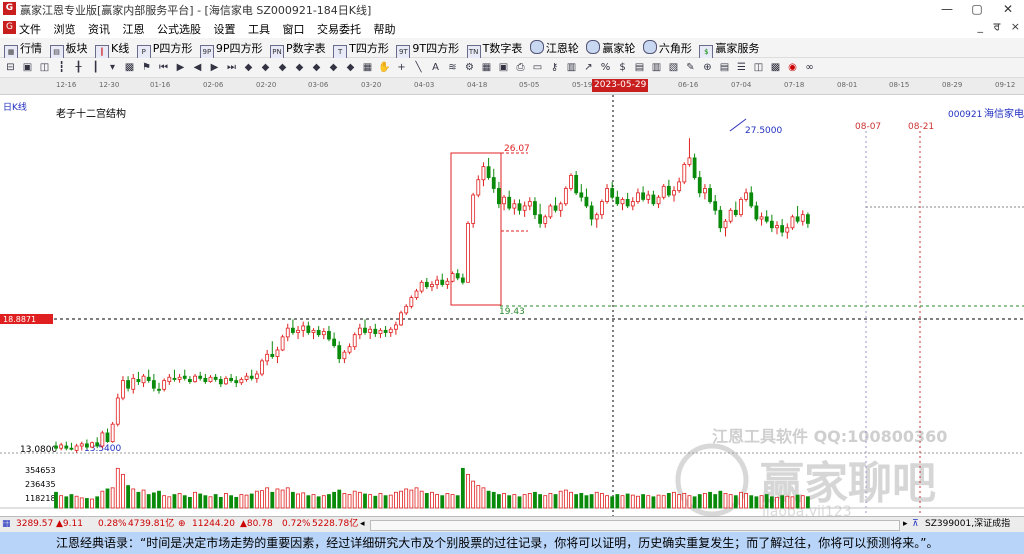 This screenshot has width=1024, height=554. What do you see at coordinates (996, 26) in the screenshot?
I see `child-restore-button: ਰ` at bounding box center [996, 26].